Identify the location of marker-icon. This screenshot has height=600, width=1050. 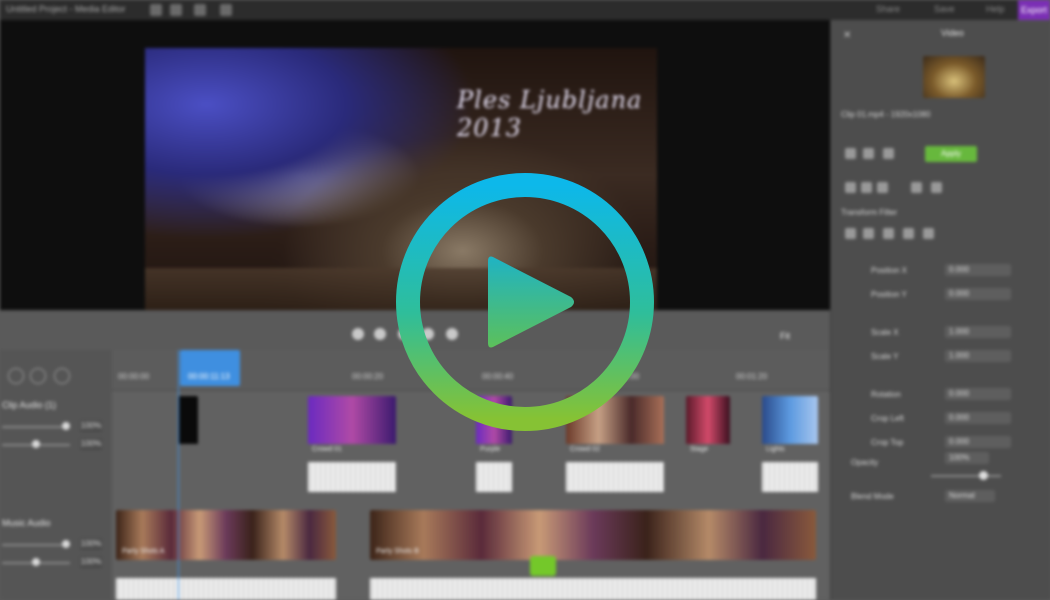
(200, 10).